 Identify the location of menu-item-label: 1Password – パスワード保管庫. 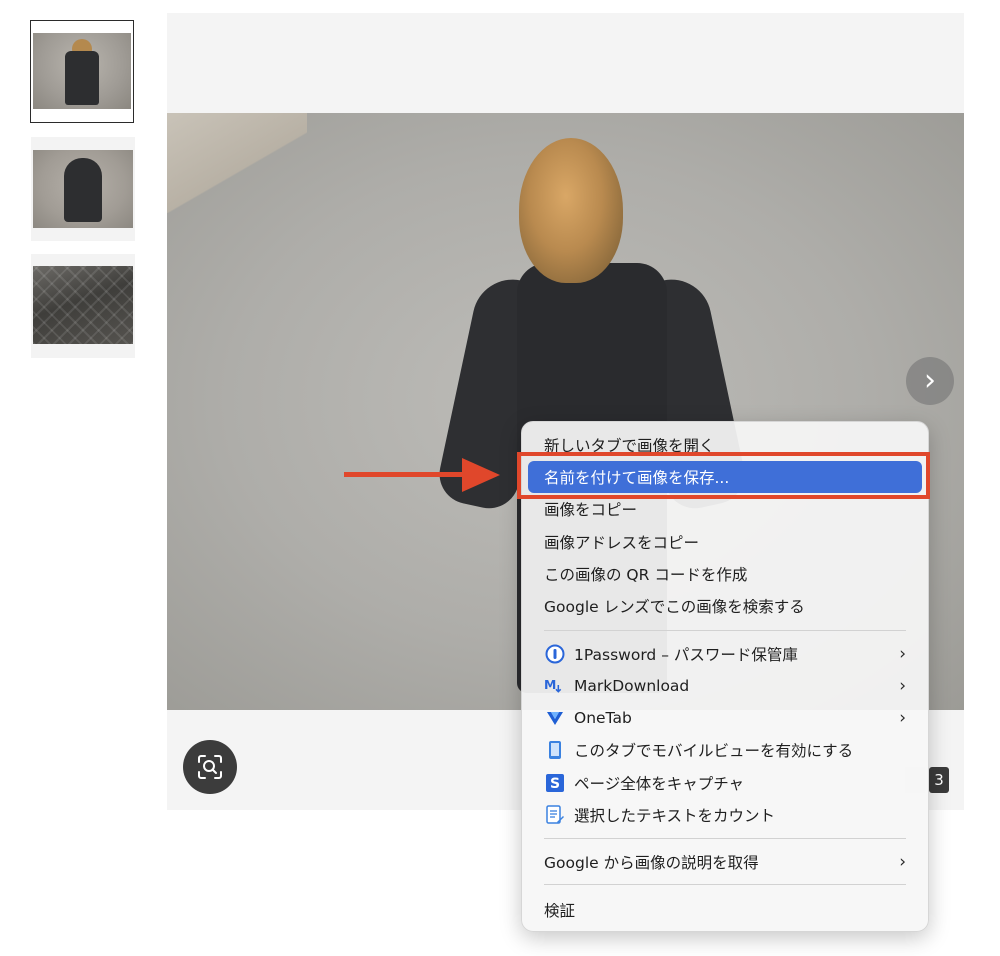
(686, 655).